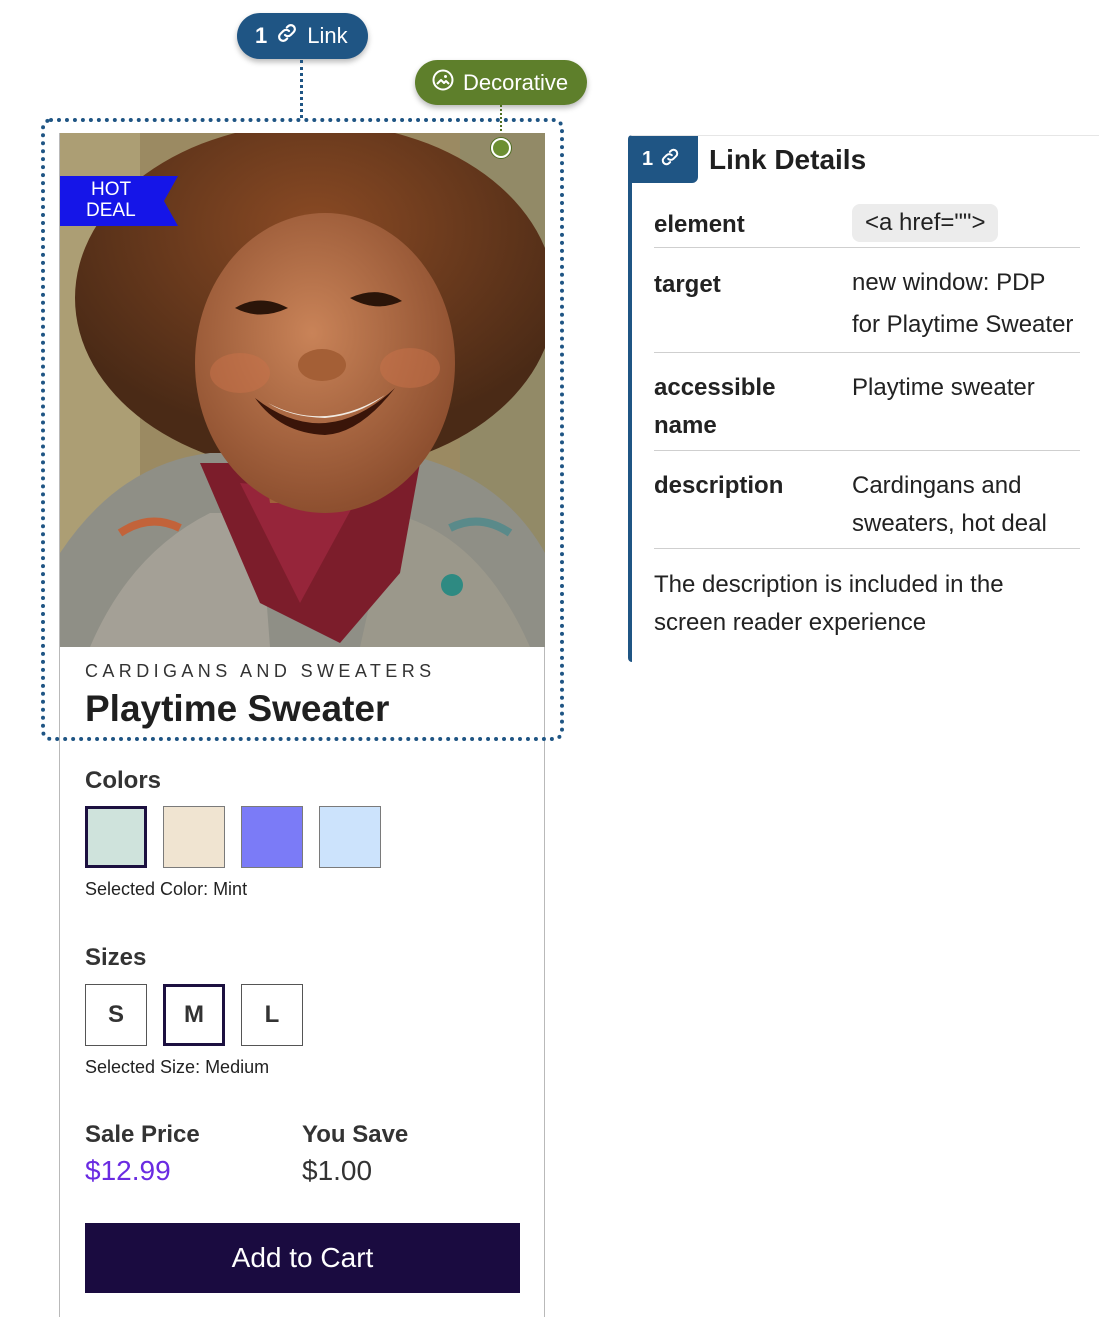 The height and width of the screenshot is (1317, 1099). Describe the element at coordinates (261, 35) in the screenshot. I see `link-annotation-number: 1` at that location.